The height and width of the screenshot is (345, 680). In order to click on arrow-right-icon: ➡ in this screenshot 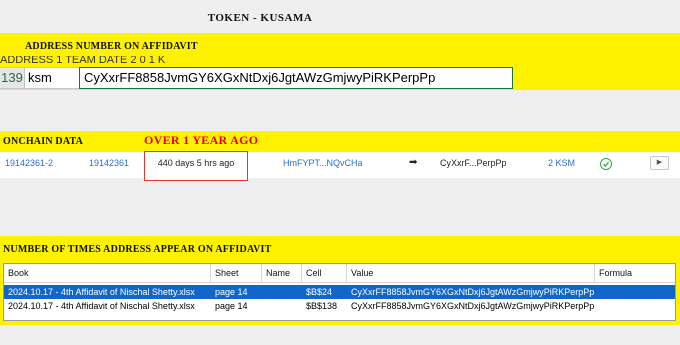, I will do `click(413, 162)`.